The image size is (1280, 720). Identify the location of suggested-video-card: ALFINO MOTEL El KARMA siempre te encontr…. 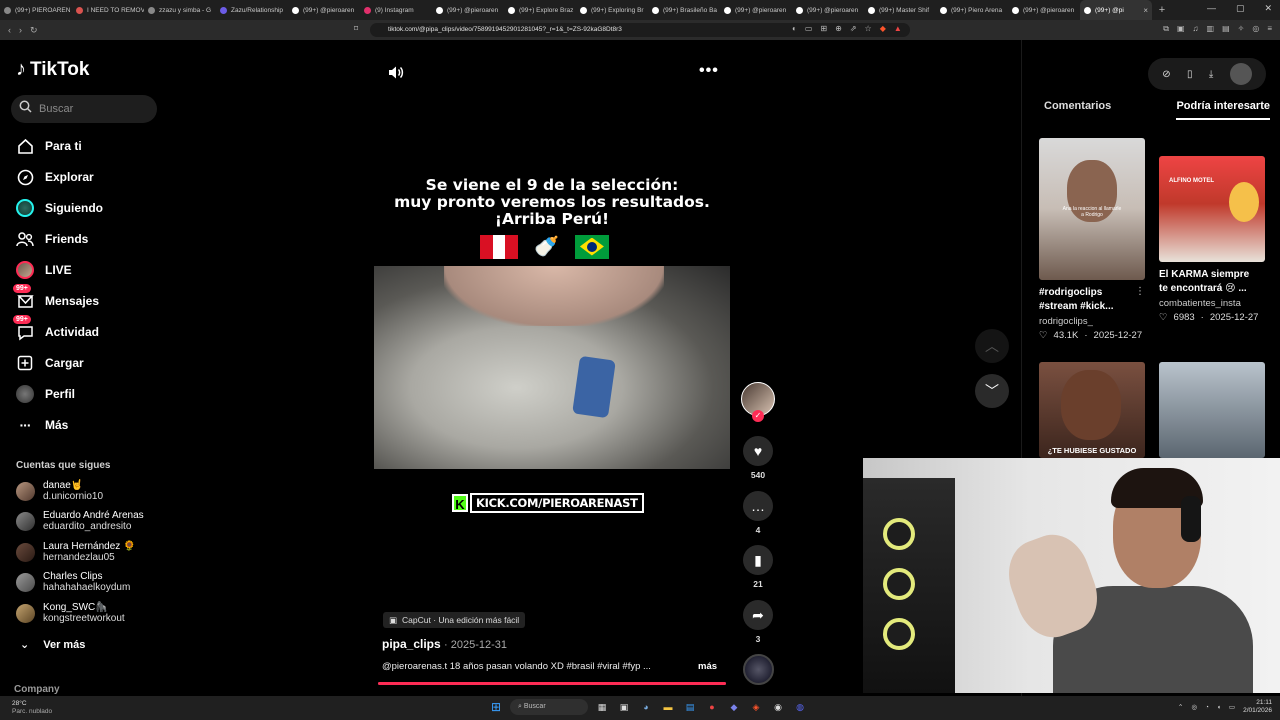
(1212, 239).